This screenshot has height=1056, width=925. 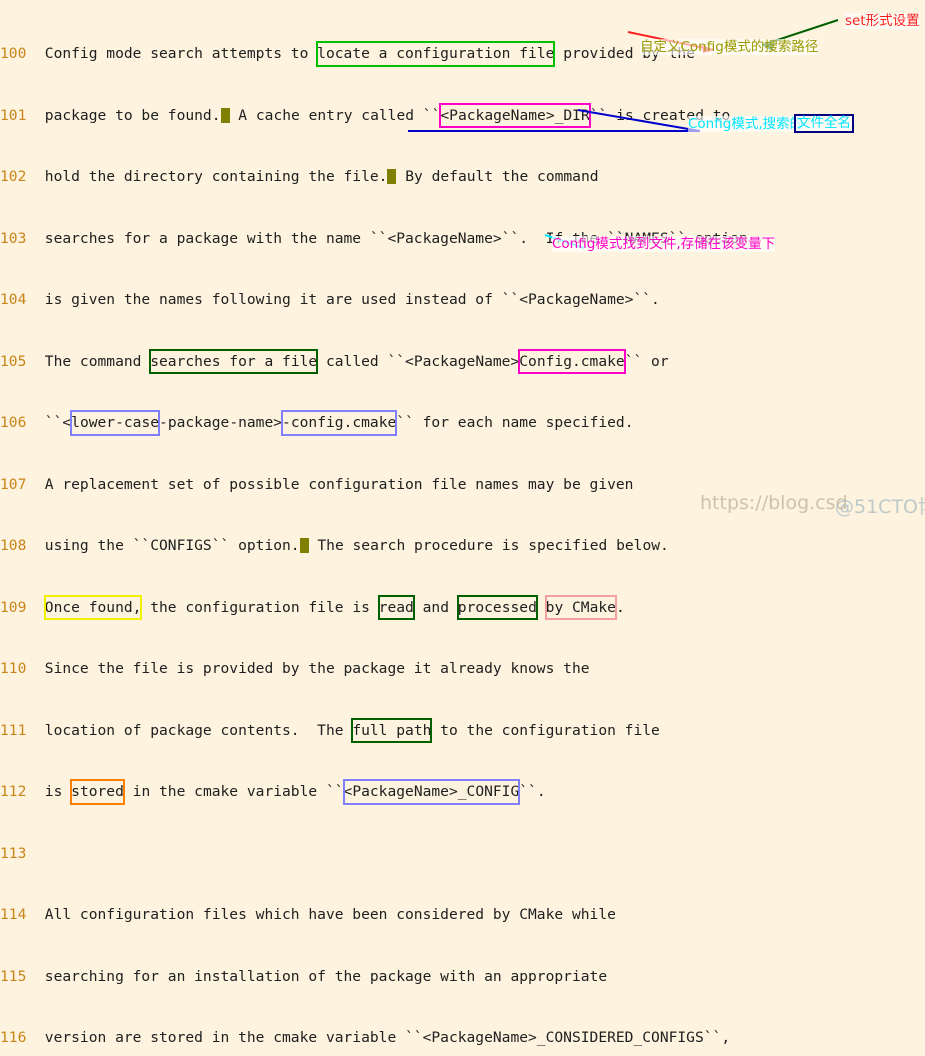 I want to click on highlight-box-pink: by CMake, so click(x=581, y=607).